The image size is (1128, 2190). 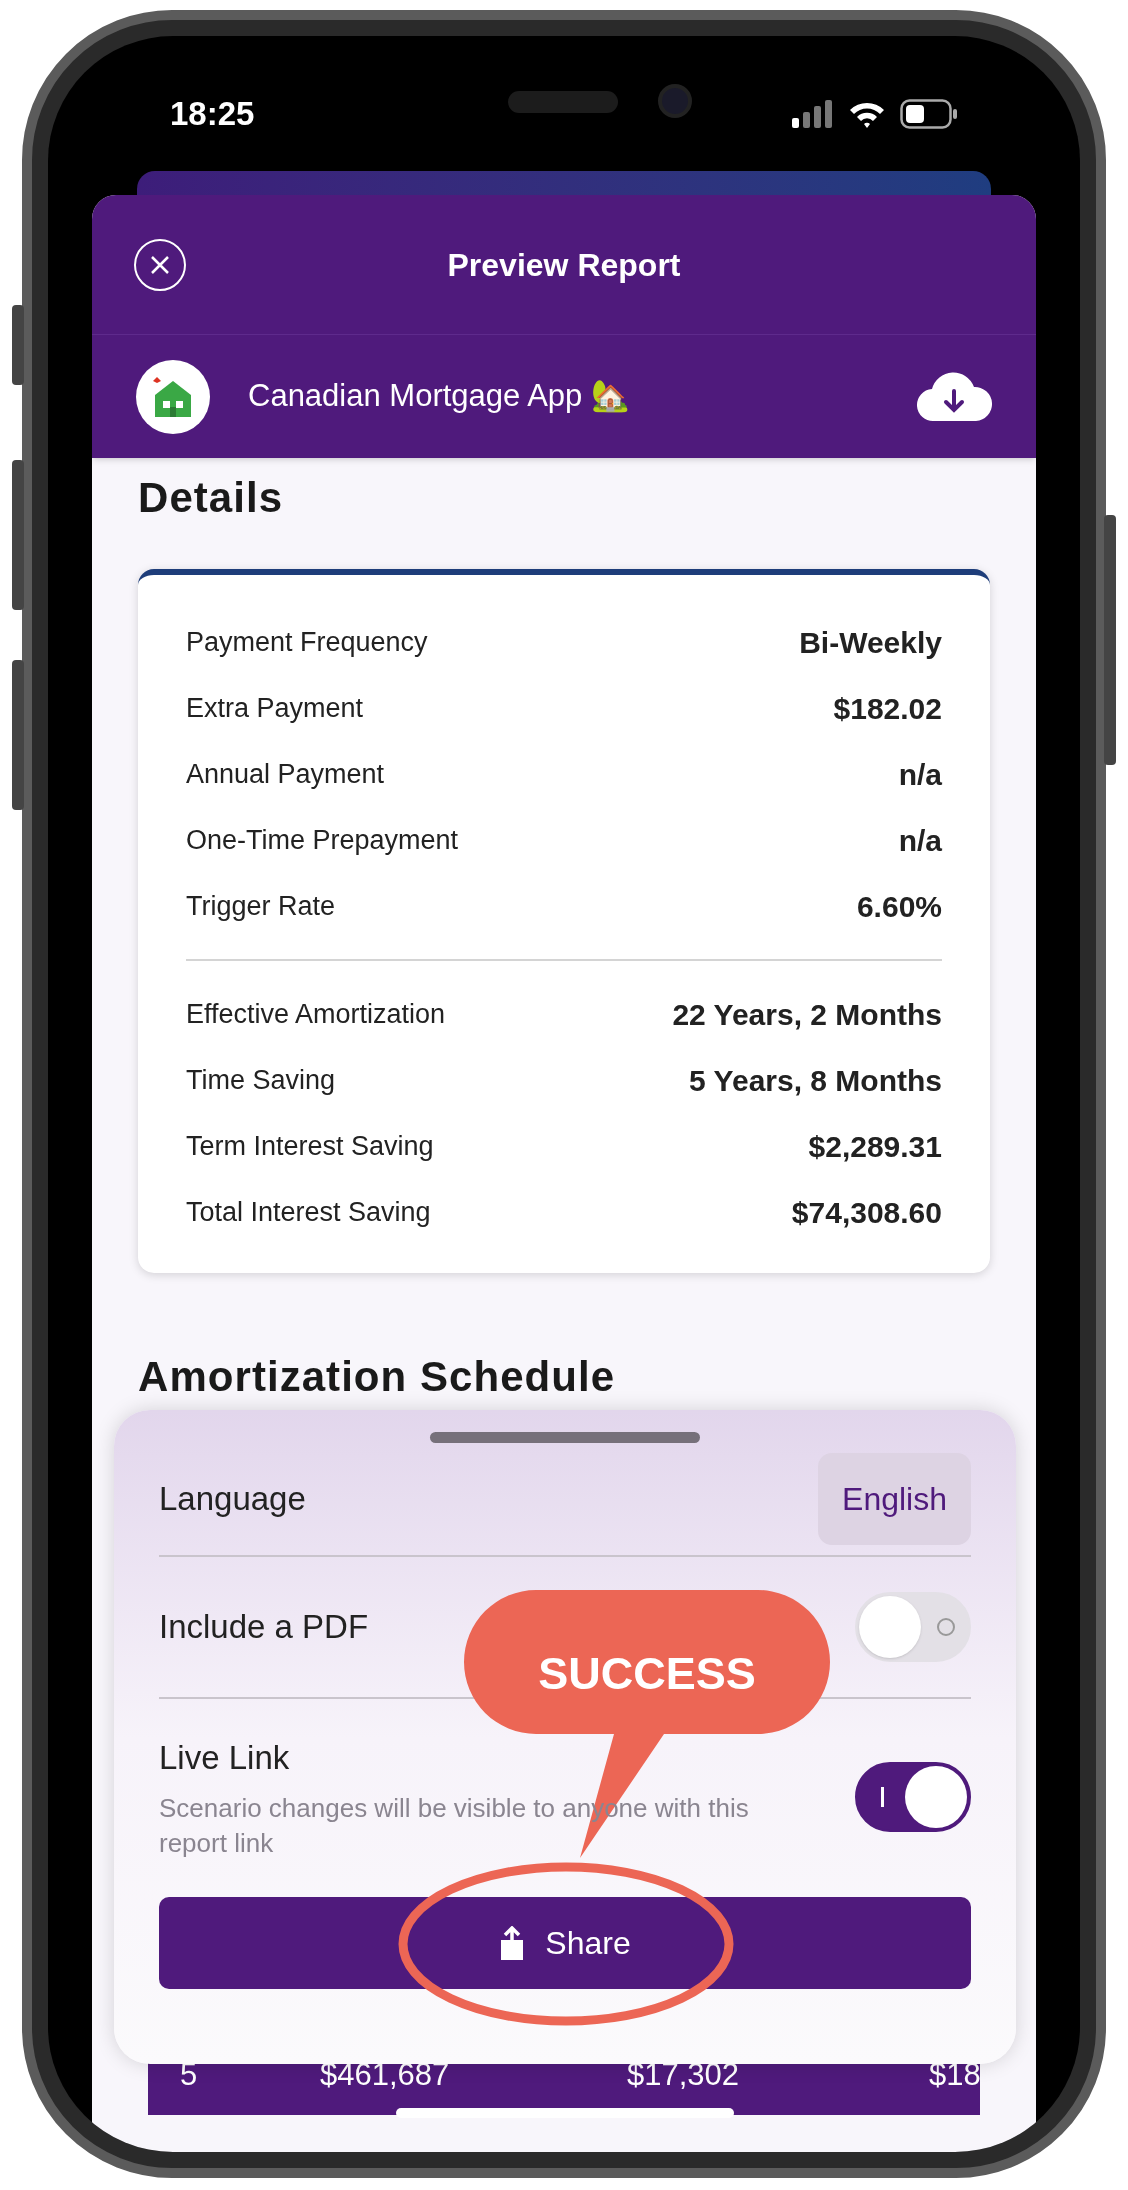 I want to click on detail-label: Term Interest Saving, so click(x=310, y=1146).